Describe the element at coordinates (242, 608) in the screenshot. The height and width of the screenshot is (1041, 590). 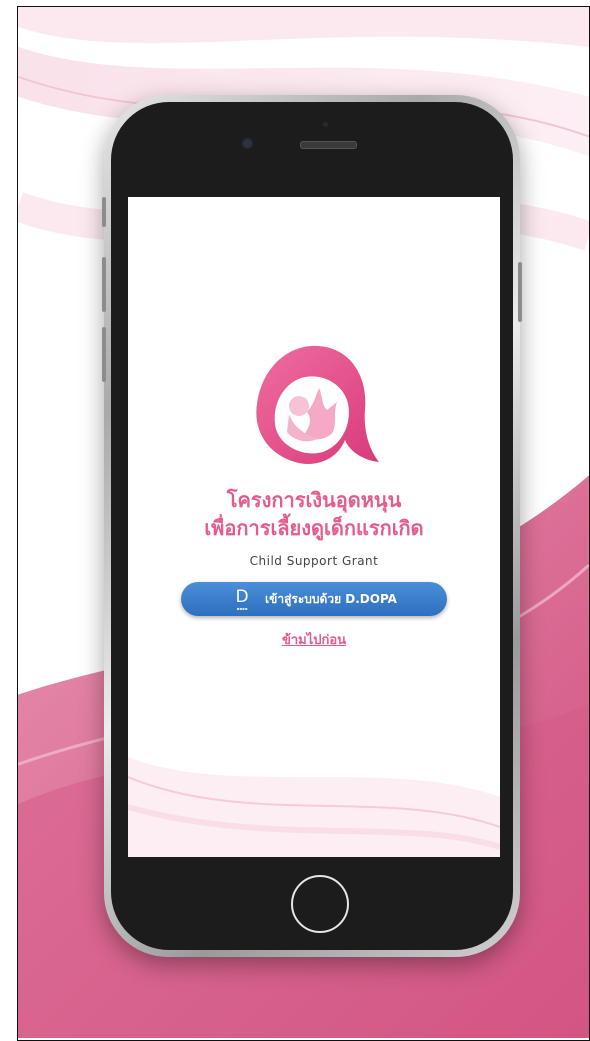
I see `d-dopa-logo-mark: ▪▪▪▪` at that location.